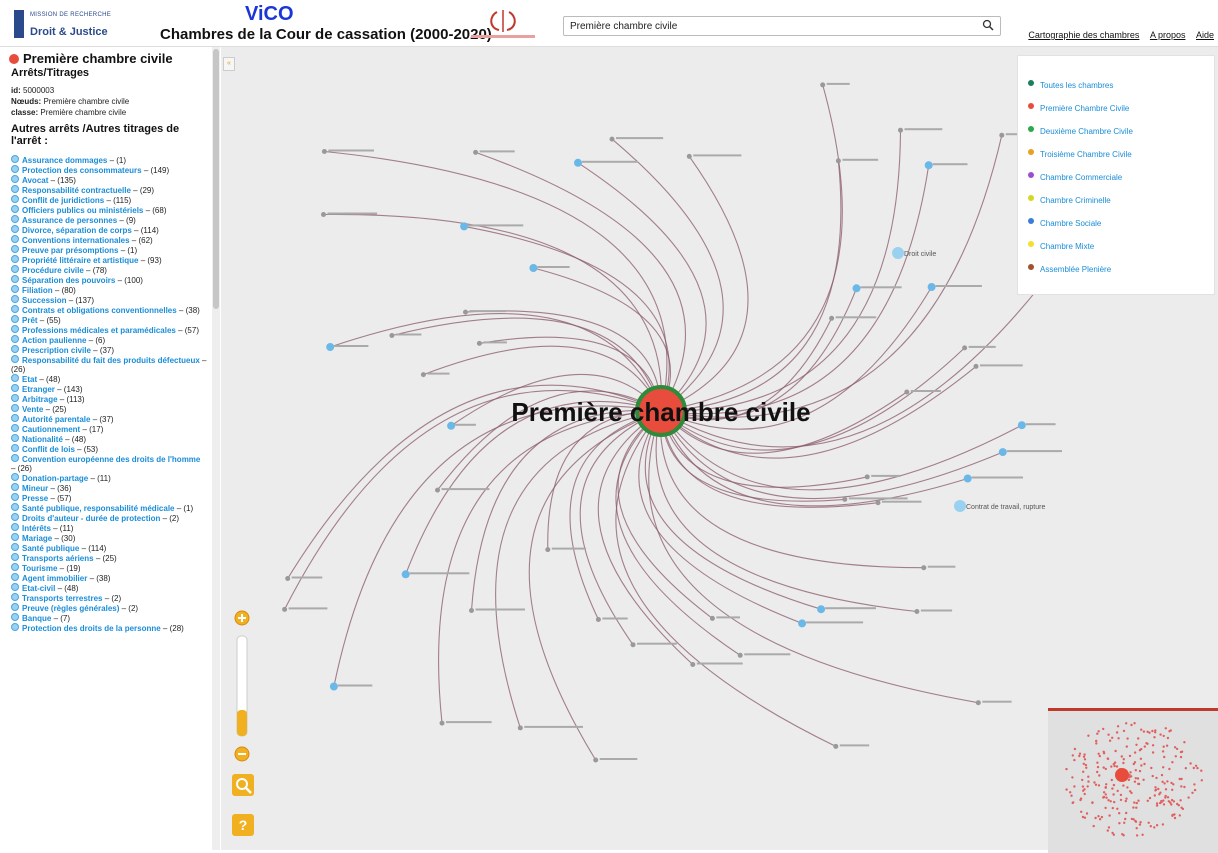 Image resolution: width=1218 pixels, height=853 pixels. Describe the element at coordinates (1064, 223) in the screenshot. I see `legend-item: Chambre Sociale` at that location.